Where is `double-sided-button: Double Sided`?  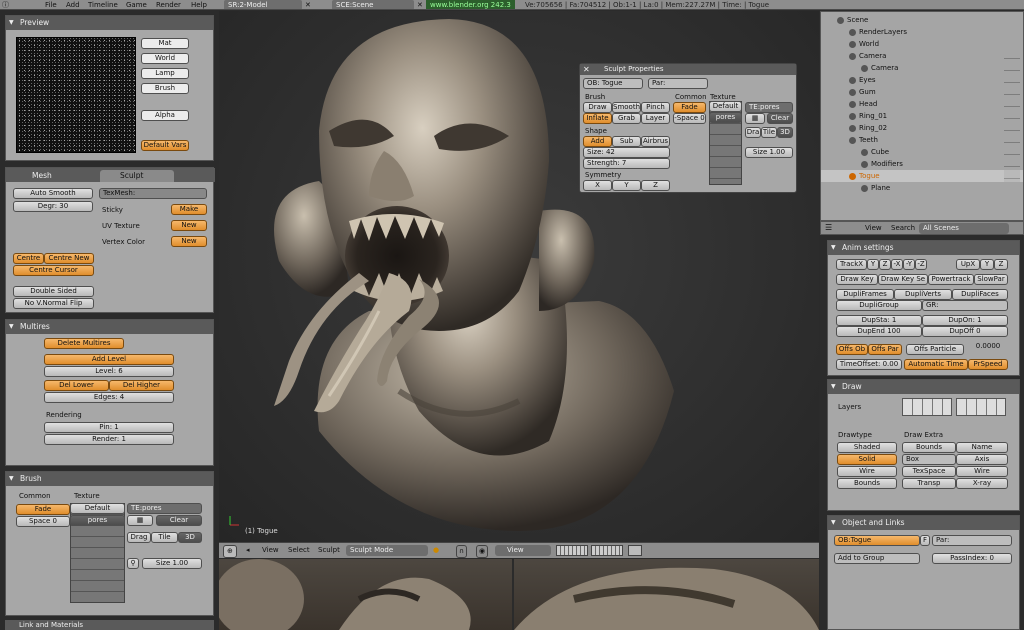
double-sided-button: Double Sided is located at coordinates (53, 291).